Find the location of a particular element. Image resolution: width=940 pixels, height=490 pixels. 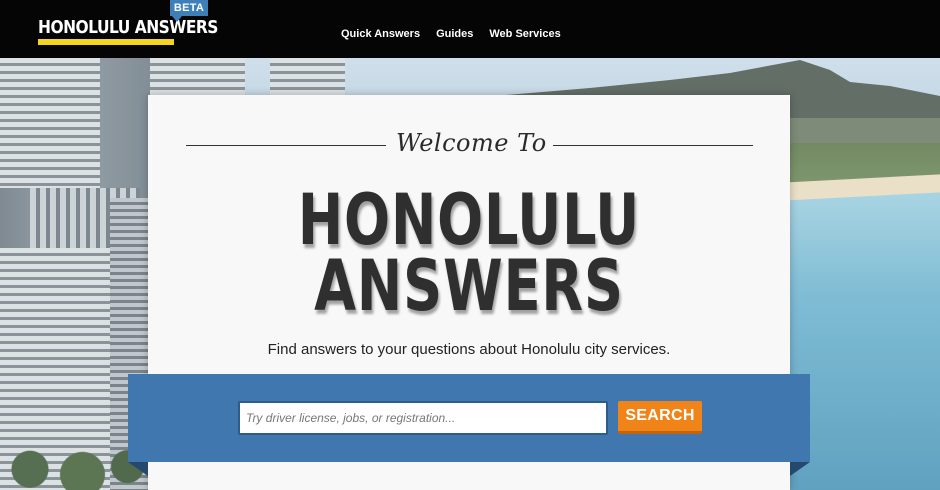

divider-left is located at coordinates (286, 145).